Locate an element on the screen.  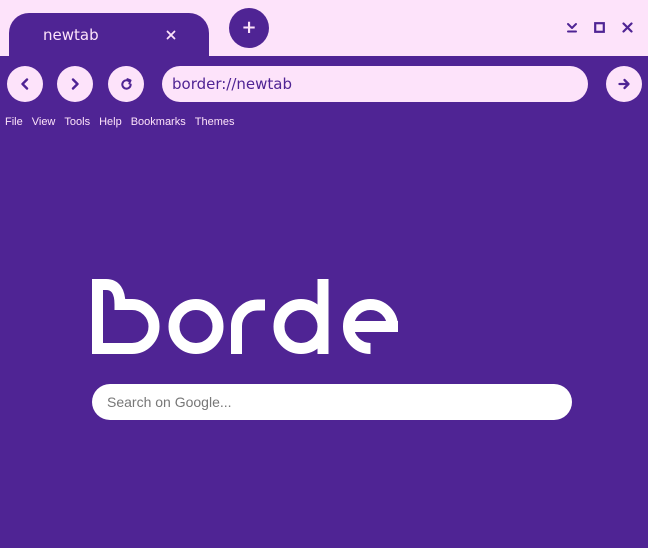
chevron-left-icon is located at coordinates (25, 84).